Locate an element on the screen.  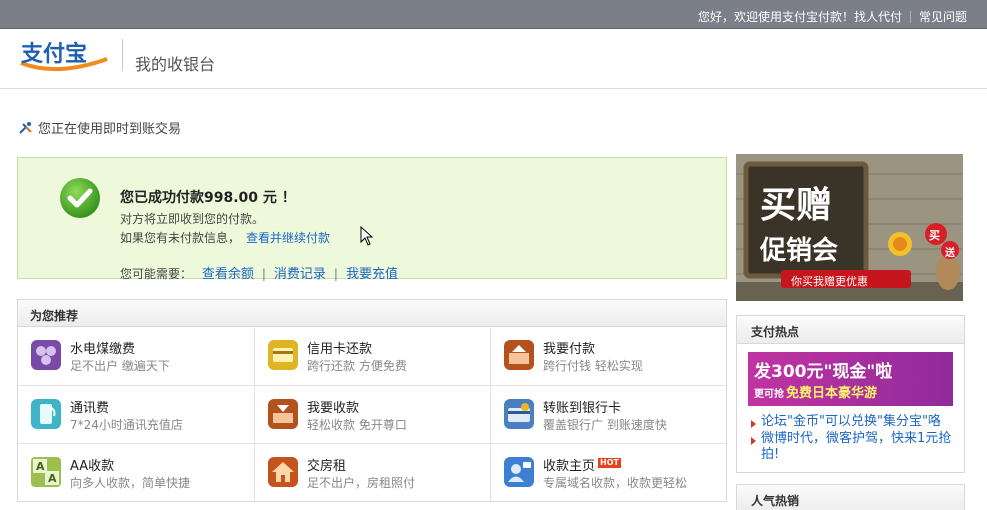
service-item-aa: AA AA收款 向多人收款，简单快捷 is located at coordinates (136, 473).